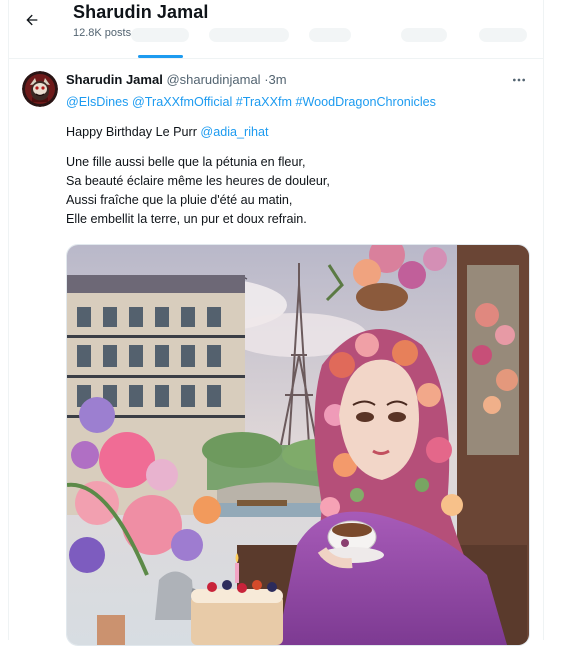 The width and height of the screenshot is (563, 646). Describe the element at coordinates (114, 79) in the screenshot. I see `author-name: Sharudin Jamal` at that location.